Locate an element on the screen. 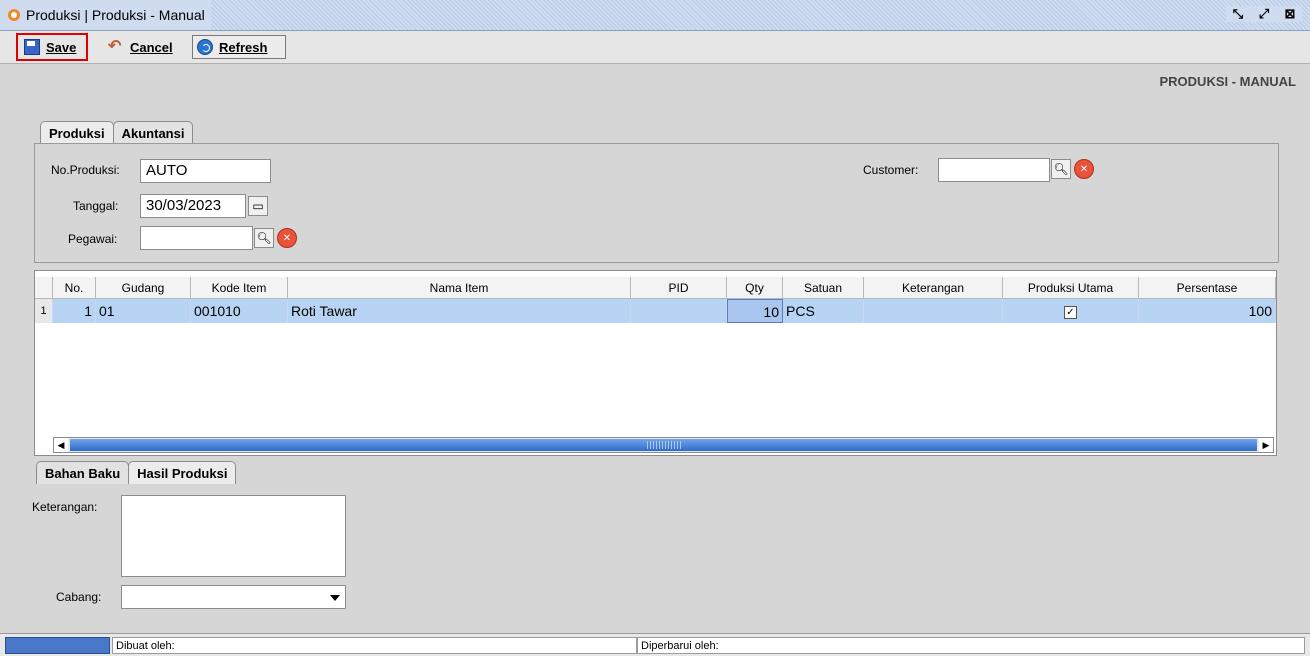 The image size is (1310, 656). cell-nama-item: Roti Tawar is located at coordinates (459, 311).